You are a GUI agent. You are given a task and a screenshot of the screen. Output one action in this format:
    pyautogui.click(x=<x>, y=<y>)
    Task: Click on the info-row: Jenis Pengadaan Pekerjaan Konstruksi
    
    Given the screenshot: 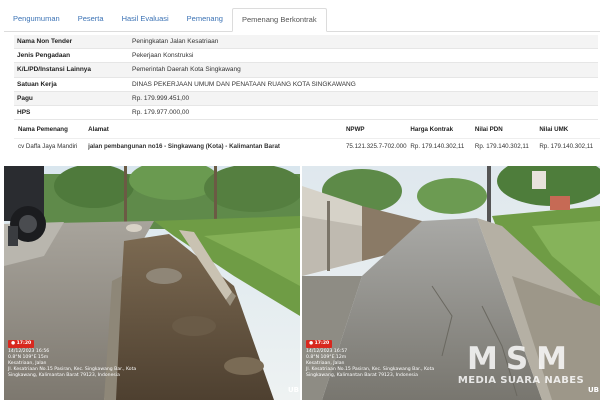 What is the action you would take?
    pyautogui.click(x=306, y=56)
    